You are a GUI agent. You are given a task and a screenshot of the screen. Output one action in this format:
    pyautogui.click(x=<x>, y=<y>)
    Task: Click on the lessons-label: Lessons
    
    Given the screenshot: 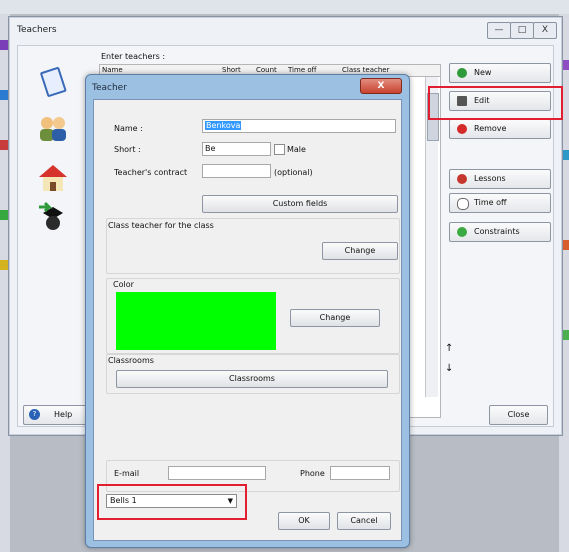 What is the action you would take?
    pyautogui.click(x=490, y=178)
    